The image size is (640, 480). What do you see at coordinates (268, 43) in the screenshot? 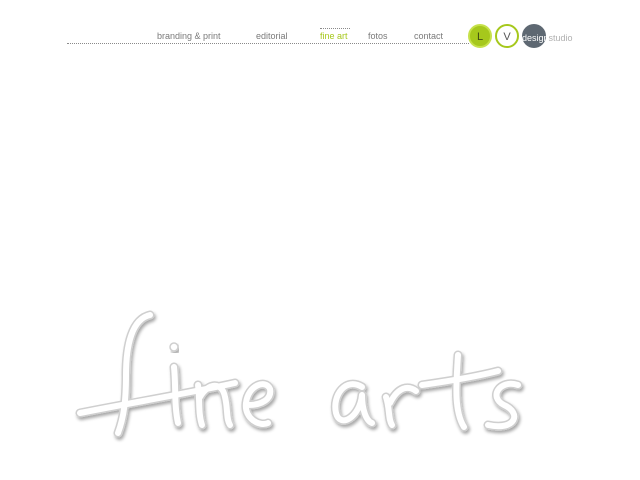
I see `header-dotted-line` at bounding box center [268, 43].